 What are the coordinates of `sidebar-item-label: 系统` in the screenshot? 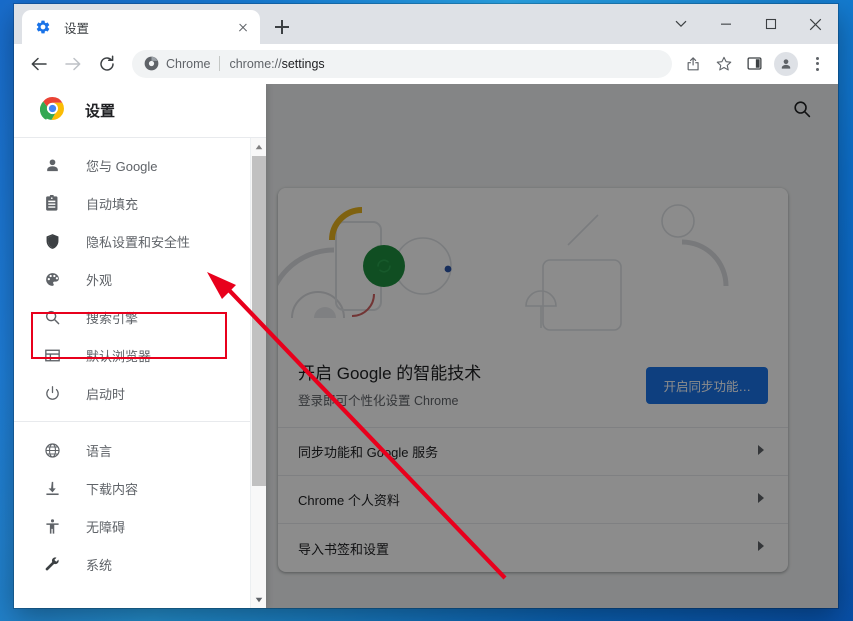 It's located at (99, 565).